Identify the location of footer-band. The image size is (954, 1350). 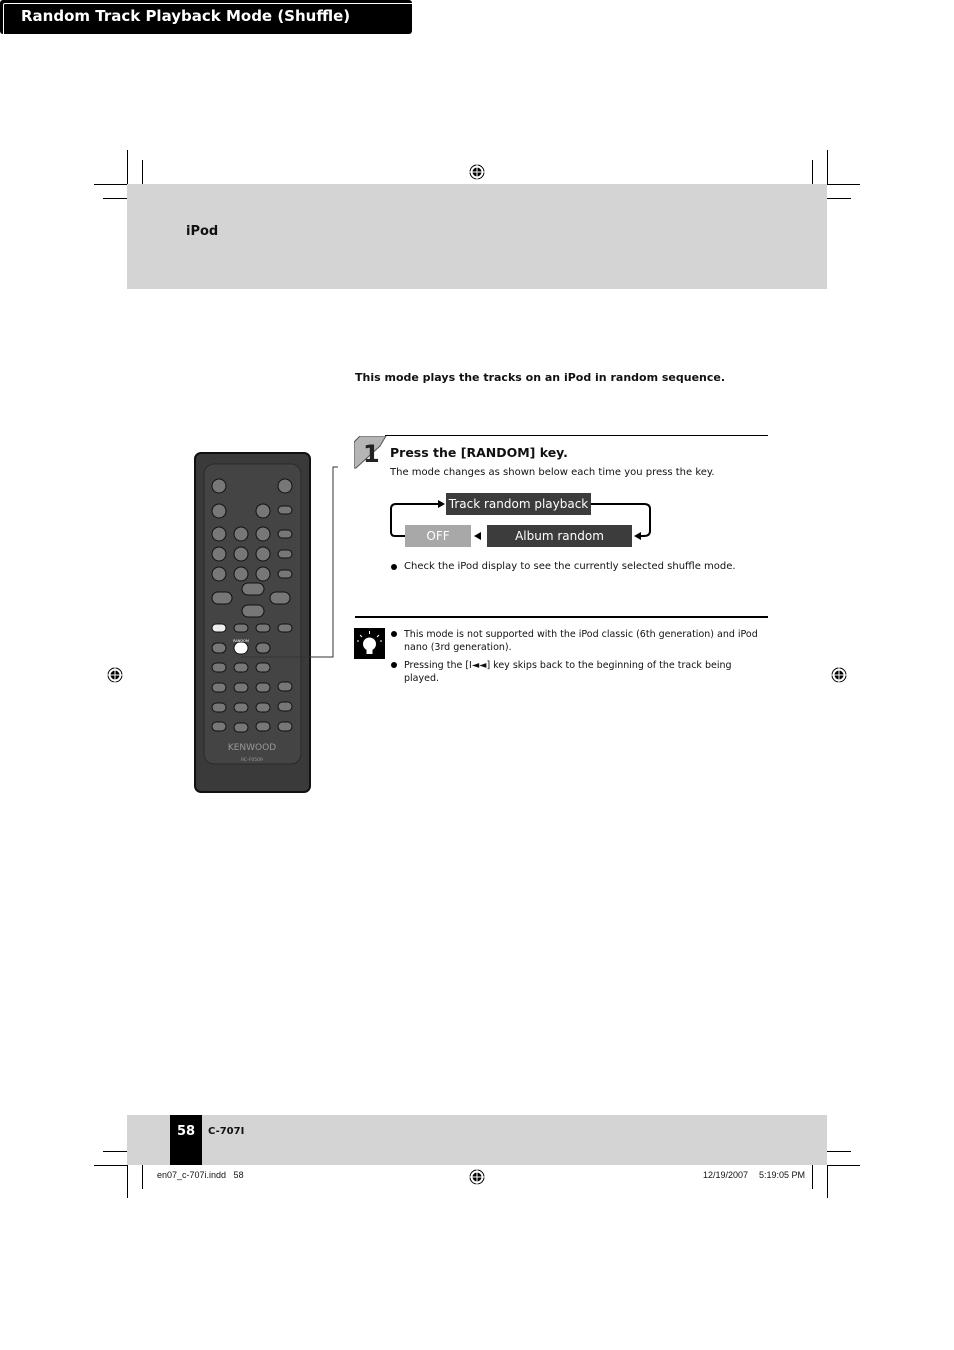
(477, 1140).